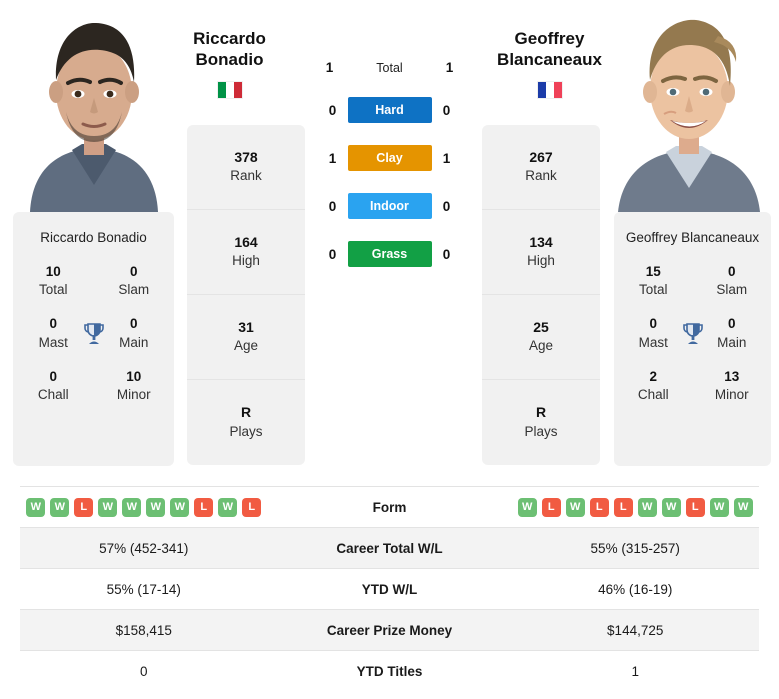  I want to click on surface-button-indoor: Indoor, so click(389, 206).